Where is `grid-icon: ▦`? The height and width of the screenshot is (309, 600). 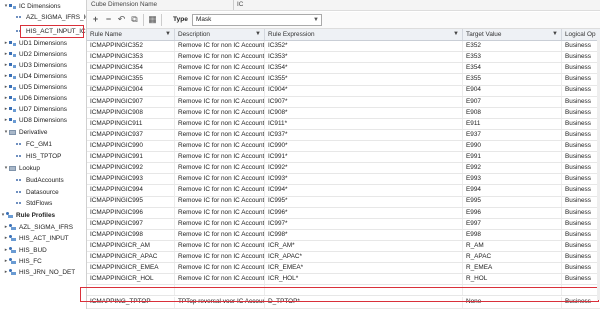 grid-icon: ▦ is located at coordinates (152, 19).